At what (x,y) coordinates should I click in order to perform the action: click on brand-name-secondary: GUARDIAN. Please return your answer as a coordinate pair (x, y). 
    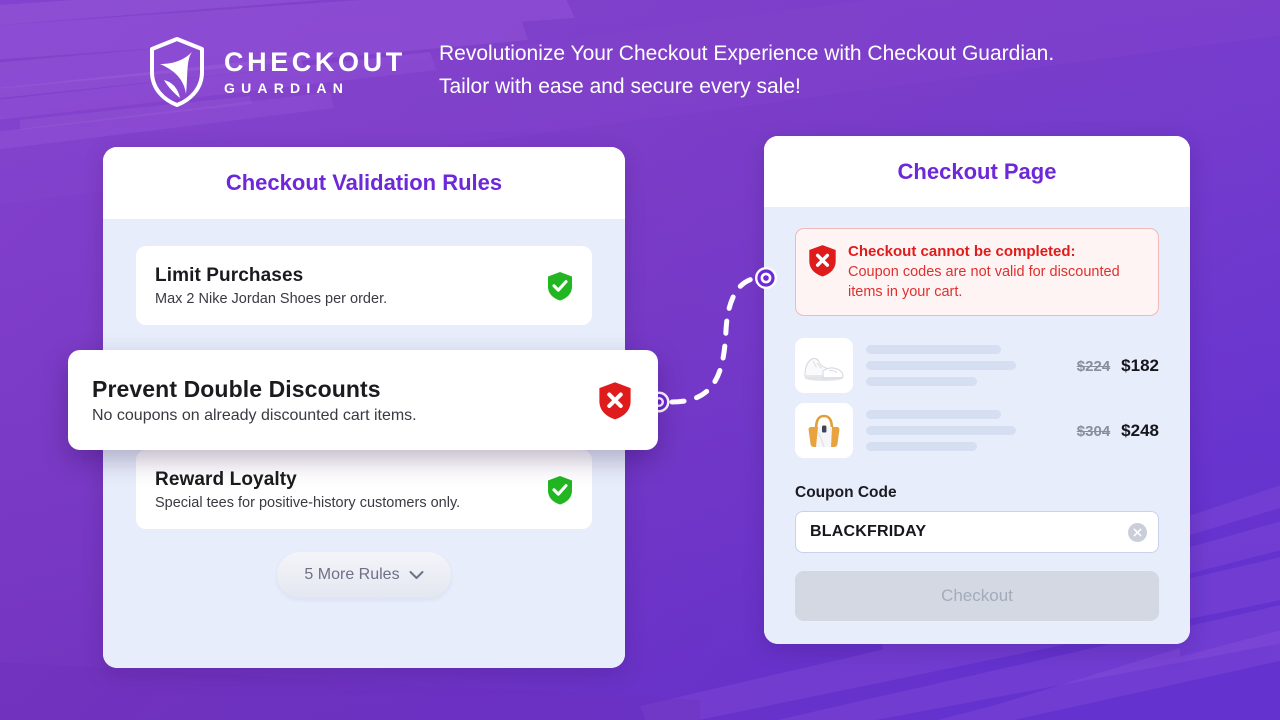
    Looking at the image, I should click on (287, 88).